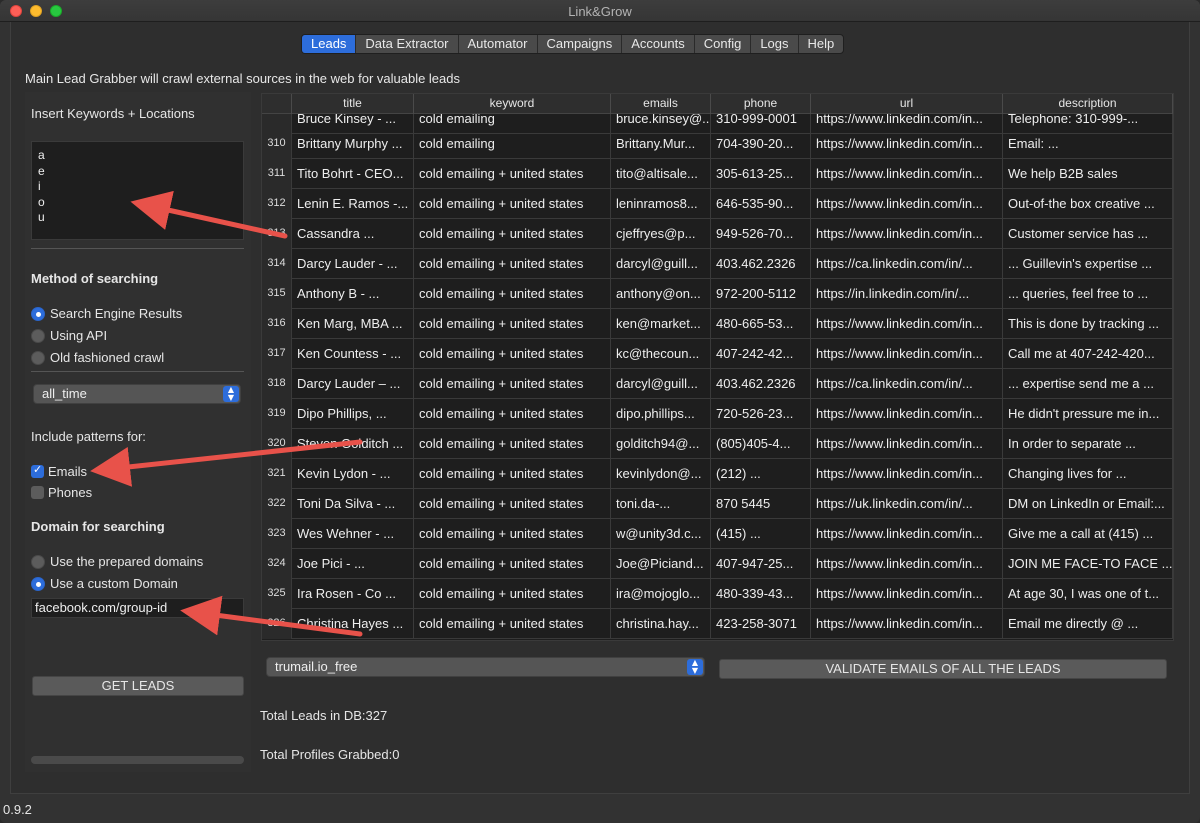 This screenshot has width=1200, height=823. I want to click on column-header-emails: emails, so click(661, 104).